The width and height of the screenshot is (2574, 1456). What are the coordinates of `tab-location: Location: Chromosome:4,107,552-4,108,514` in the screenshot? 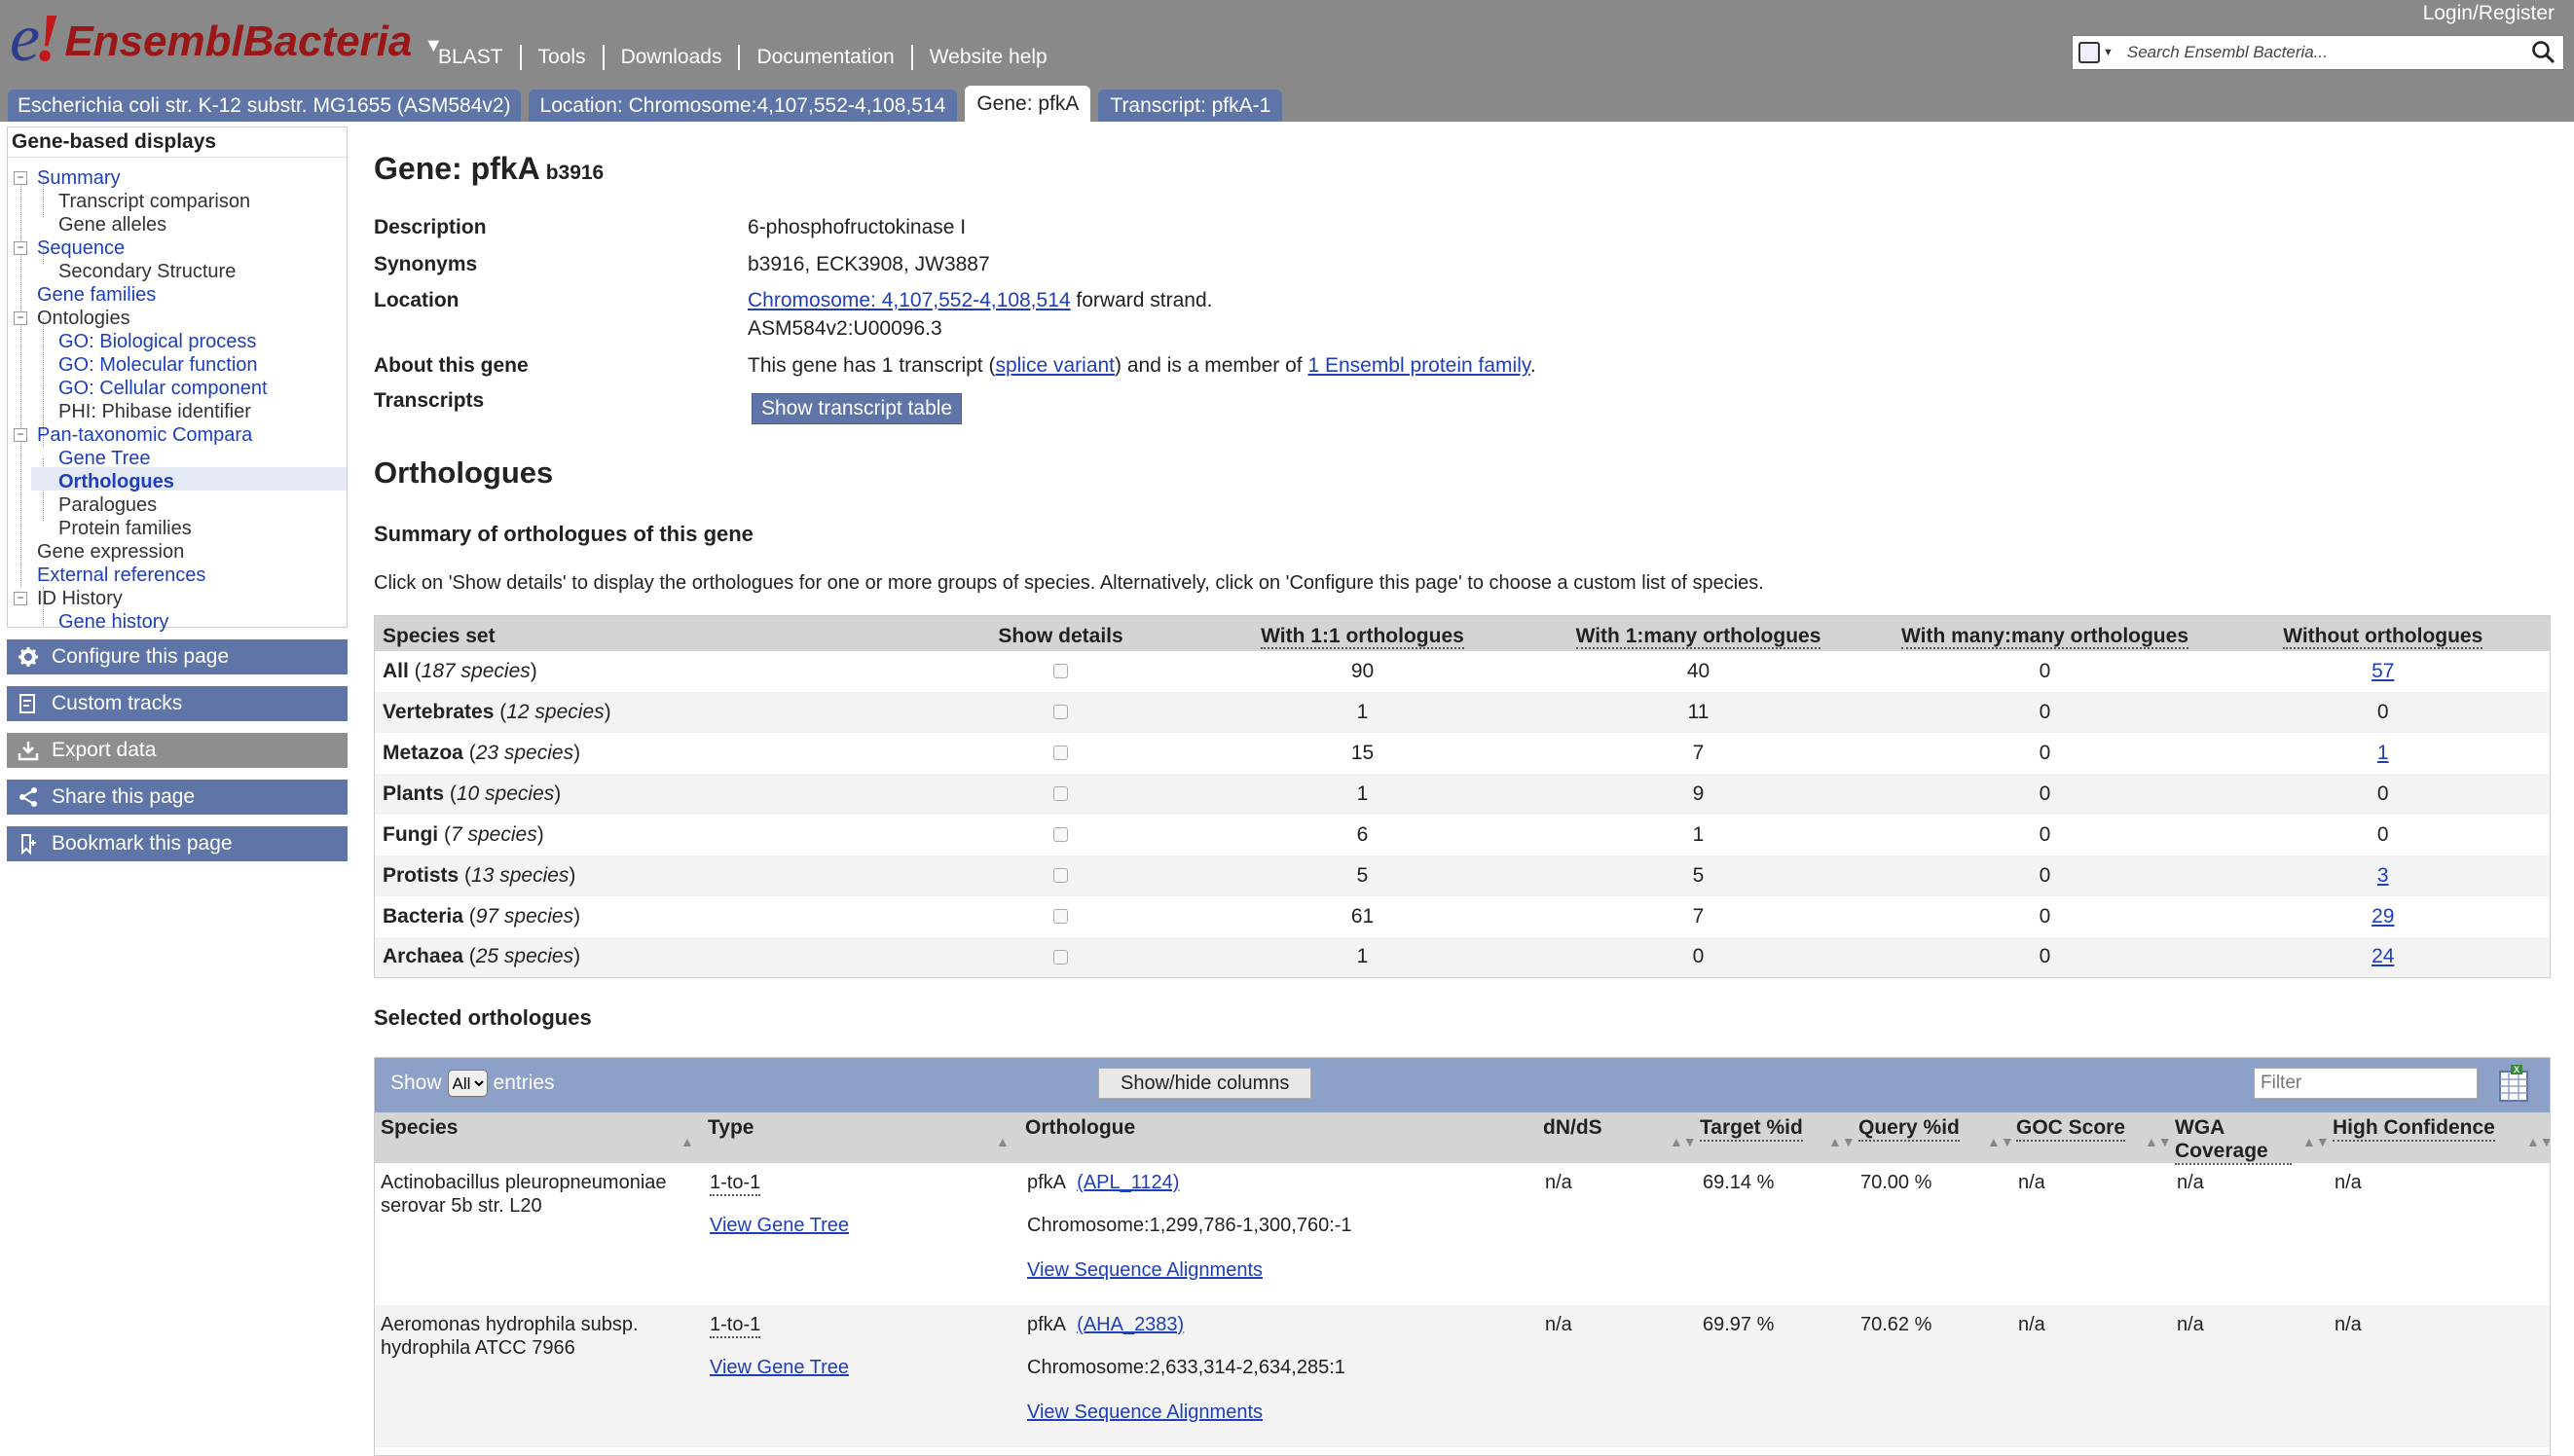 It's located at (743, 106).